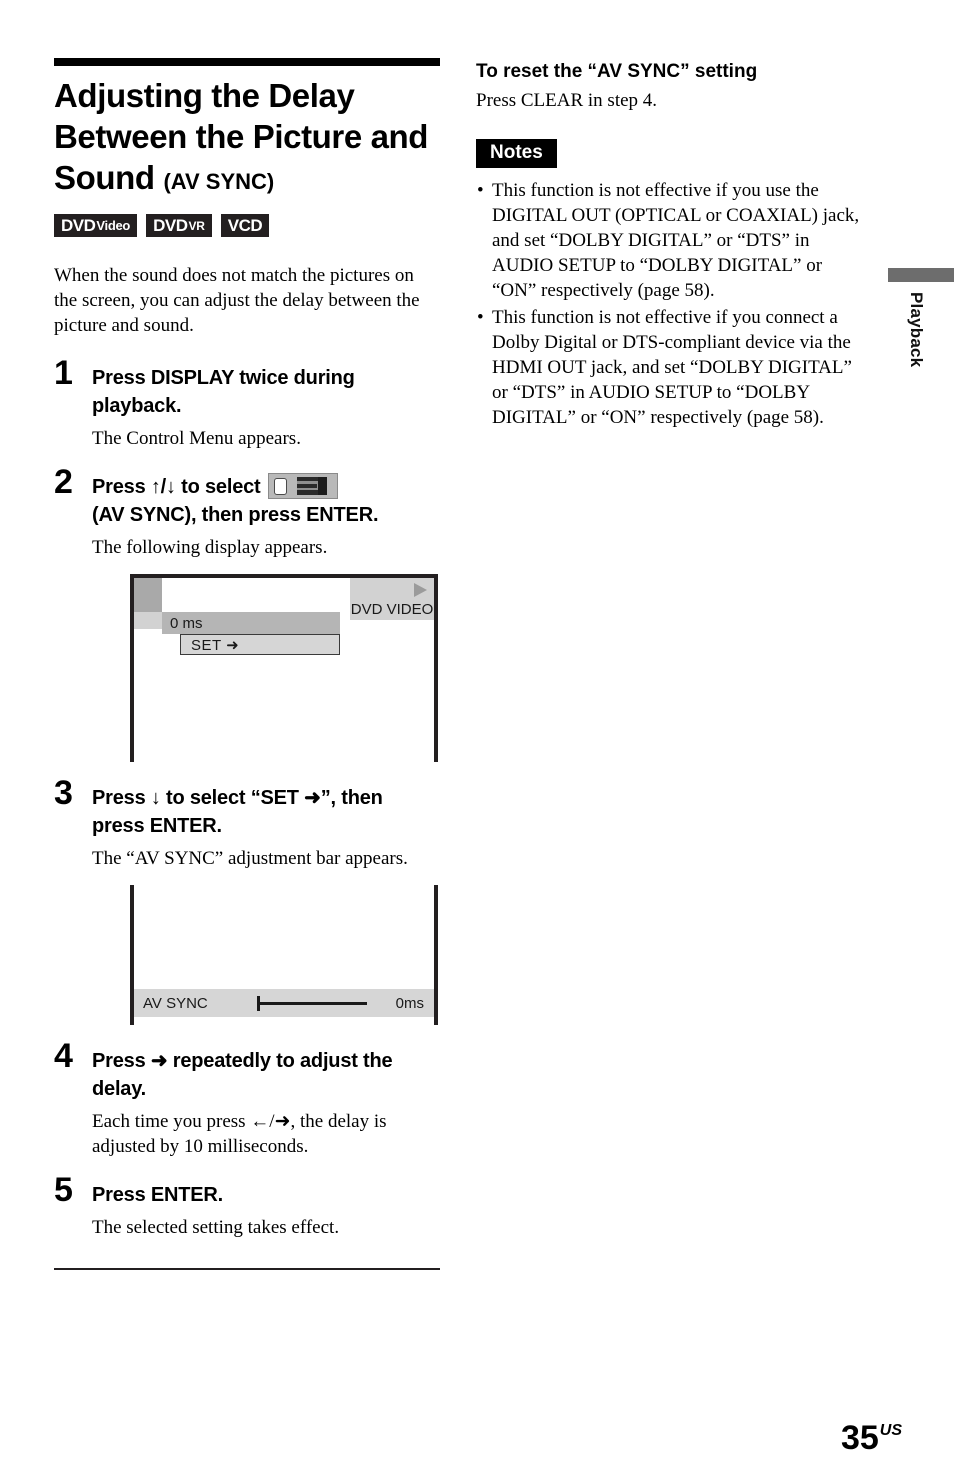  What do you see at coordinates (63, 793) in the screenshot?
I see `step-3-number: 3` at bounding box center [63, 793].